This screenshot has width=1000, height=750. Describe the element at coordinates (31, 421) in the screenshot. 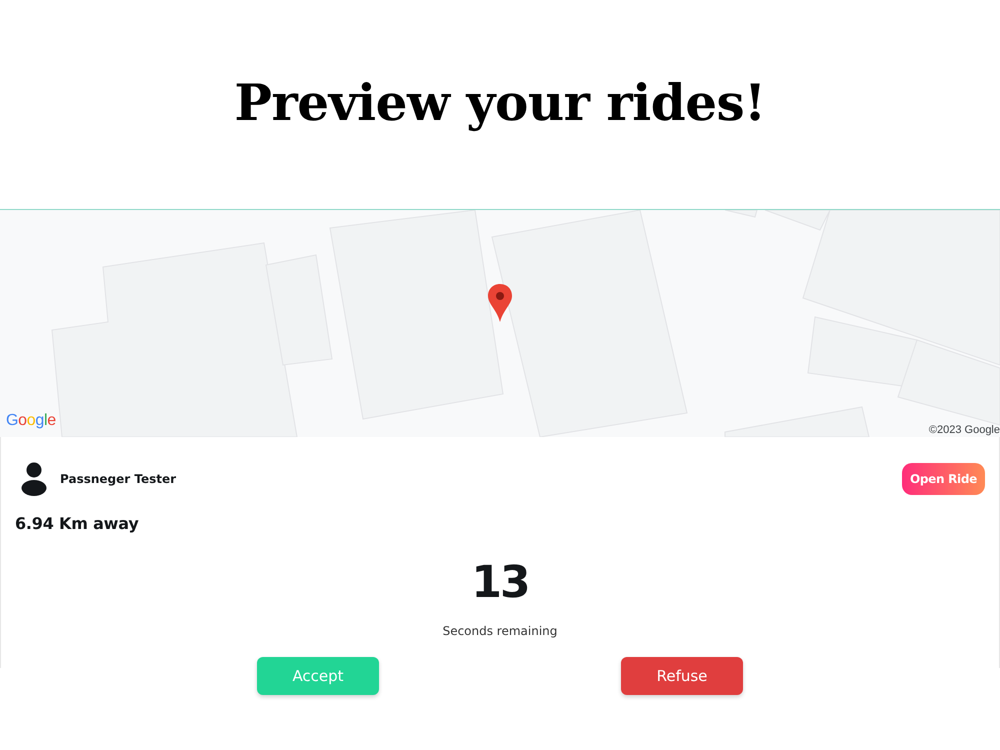

I see `map-logo: Google` at that location.